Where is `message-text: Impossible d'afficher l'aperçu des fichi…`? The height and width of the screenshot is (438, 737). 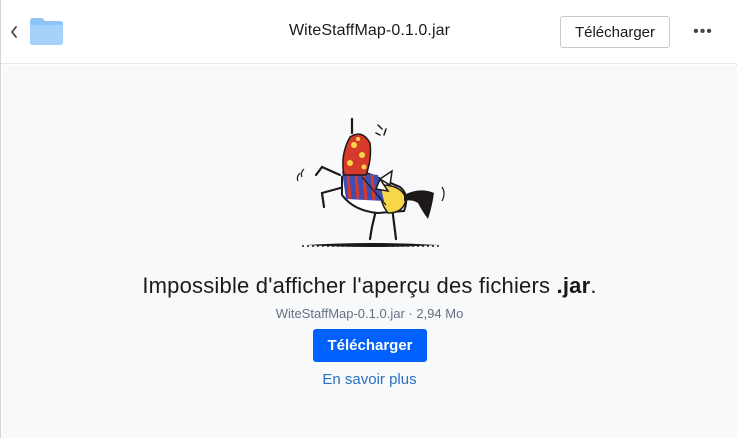
message-text: Impossible d'afficher l'aperçu des fichi… is located at coordinates (349, 285).